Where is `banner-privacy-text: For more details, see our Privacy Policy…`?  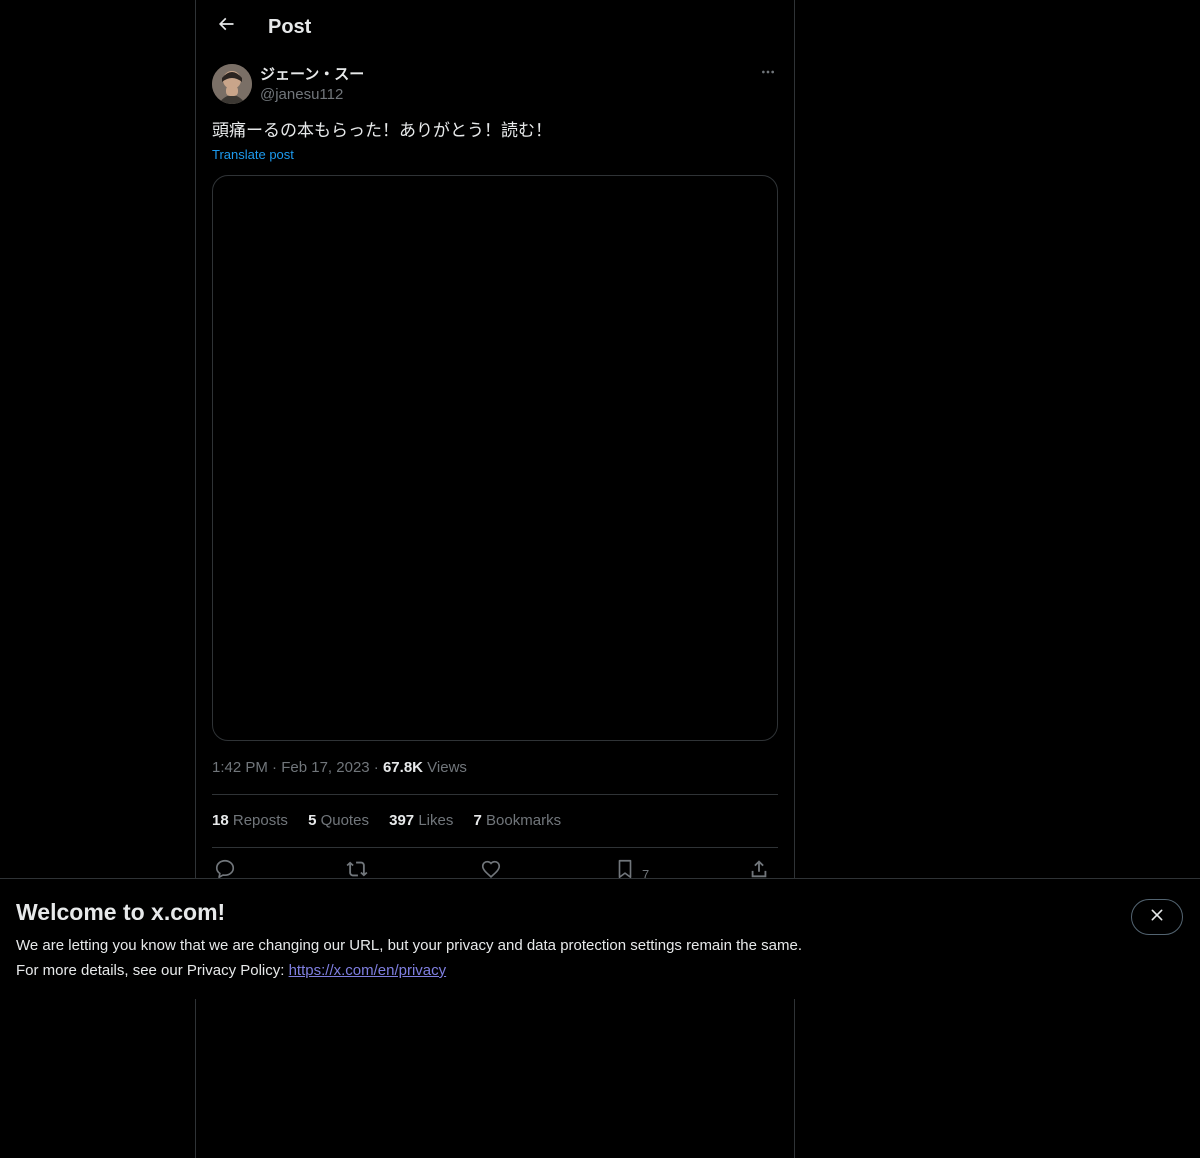 banner-privacy-text: For more details, see our Privacy Policy… is located at coordinates (152, 970).